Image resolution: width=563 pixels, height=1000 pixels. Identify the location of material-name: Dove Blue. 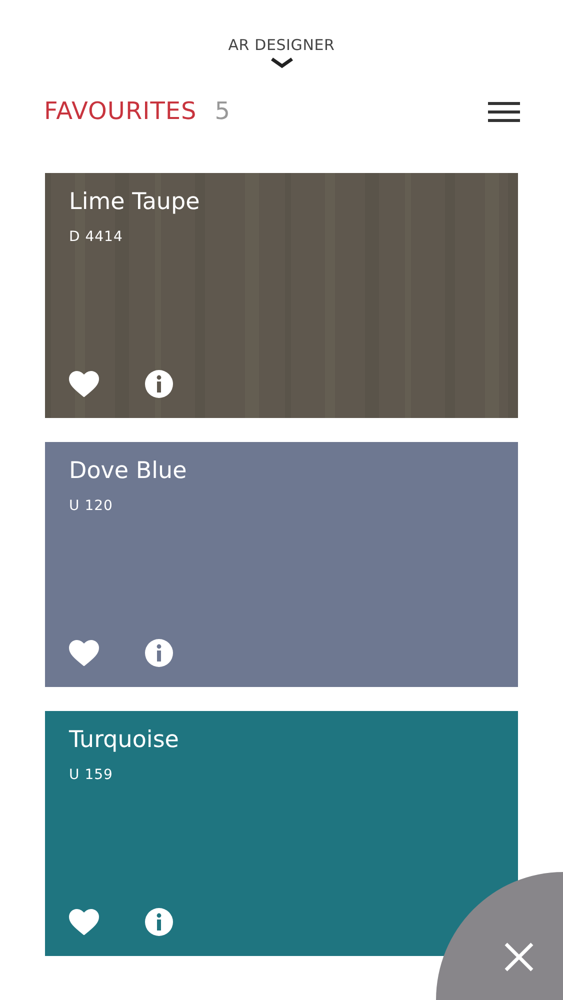
(128, 472).